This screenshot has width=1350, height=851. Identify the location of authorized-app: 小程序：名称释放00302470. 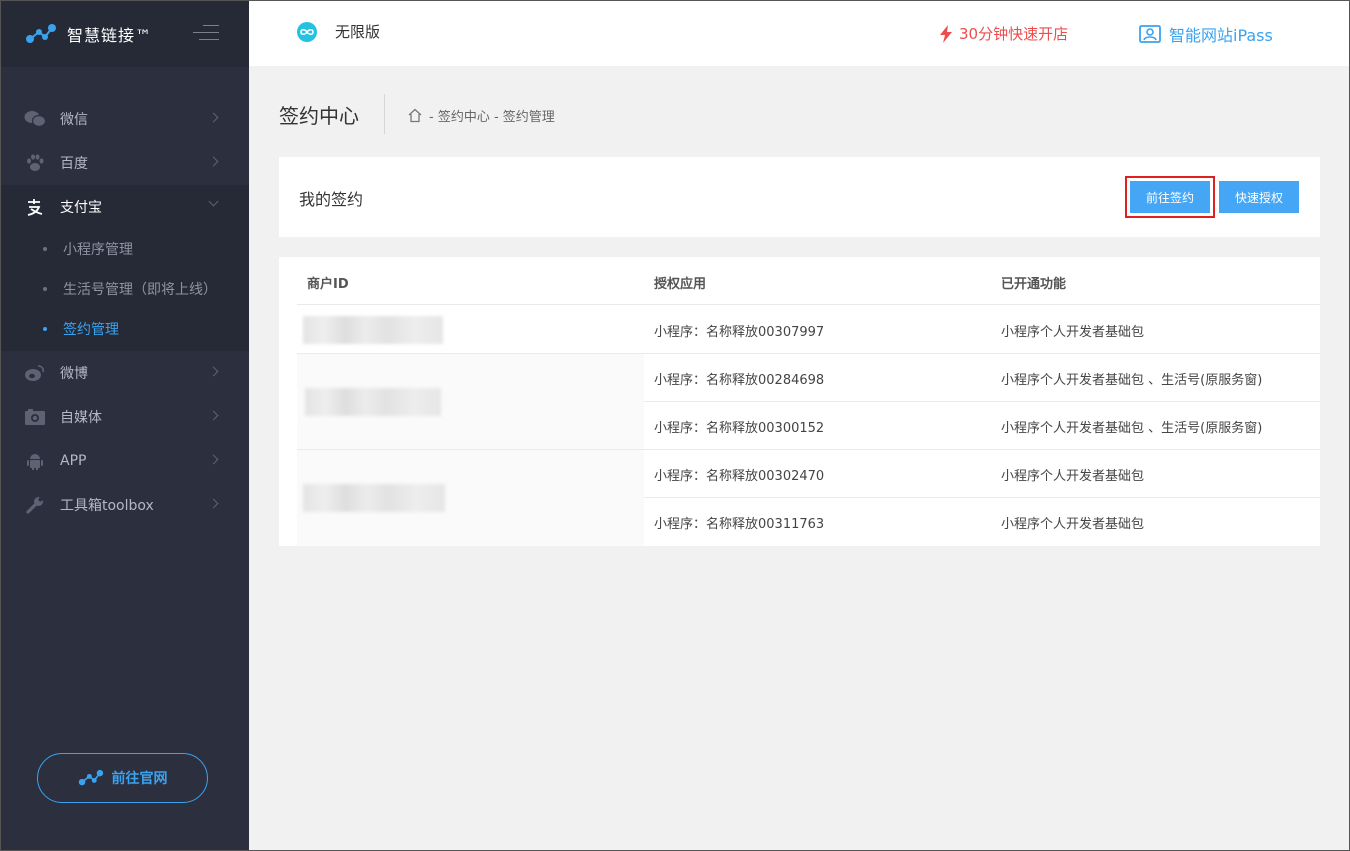
(739, 476).